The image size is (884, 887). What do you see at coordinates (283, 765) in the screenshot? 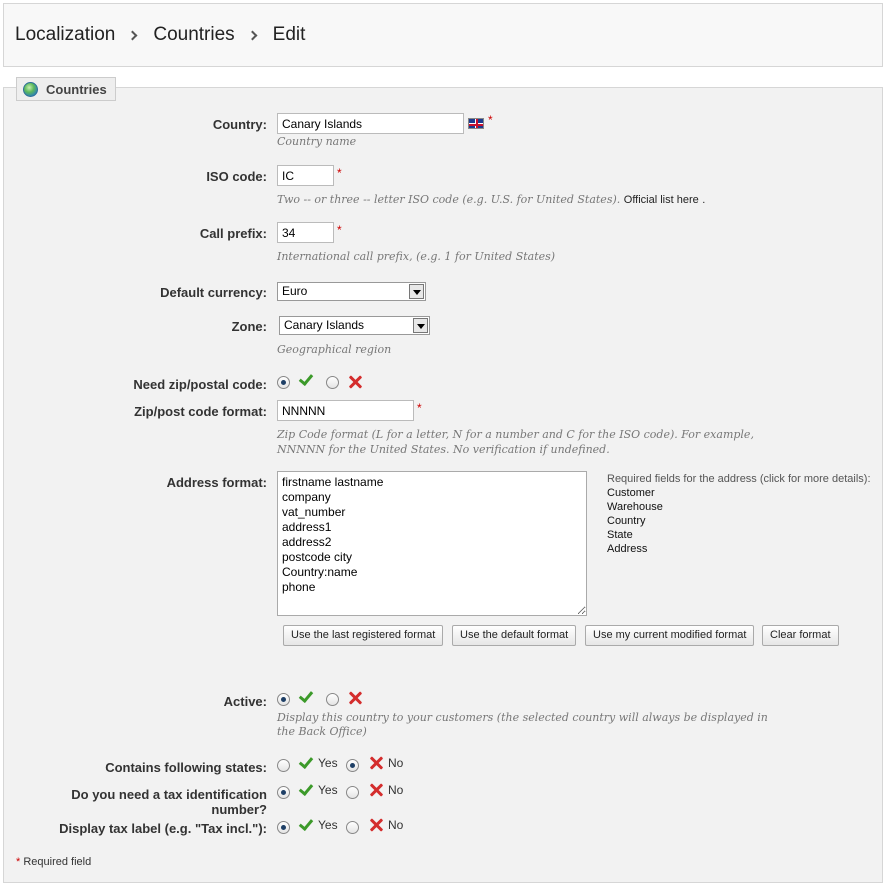
I see `contains-states-yes-radio` at bounding box center [283, 765].